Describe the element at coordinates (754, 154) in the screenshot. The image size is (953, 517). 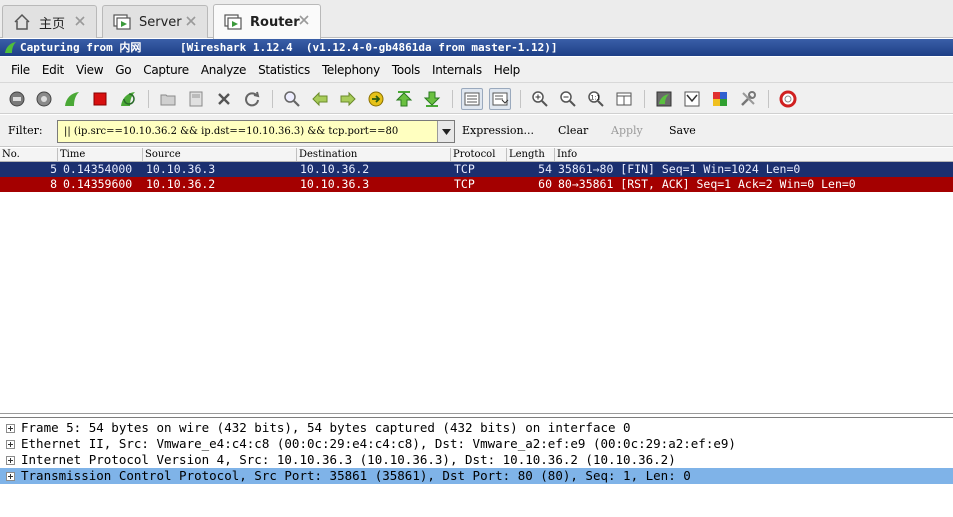
I see `column-header-info: Info` at that location.